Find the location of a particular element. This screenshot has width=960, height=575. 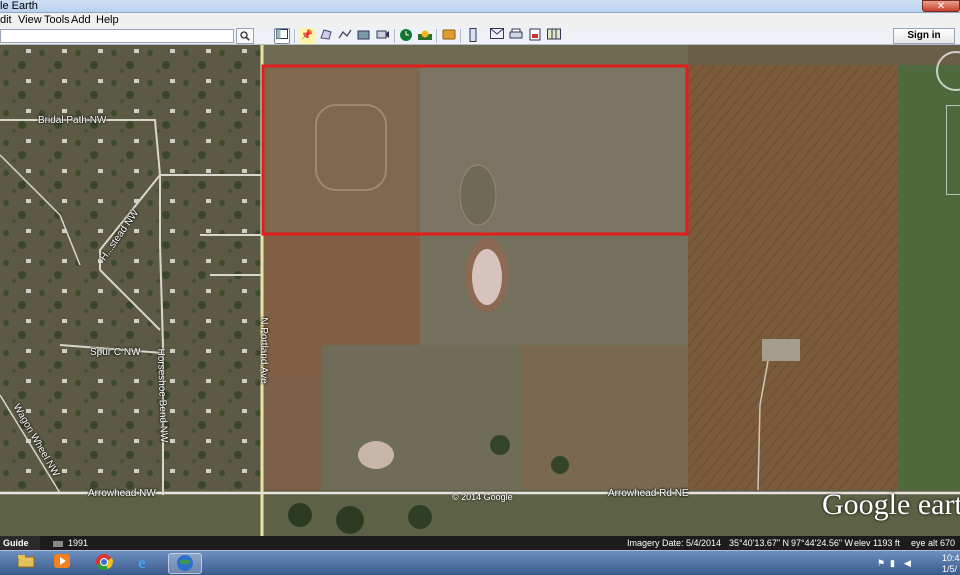

road-label-spur-c: Spur C NW is located at coordinates (115, 352).